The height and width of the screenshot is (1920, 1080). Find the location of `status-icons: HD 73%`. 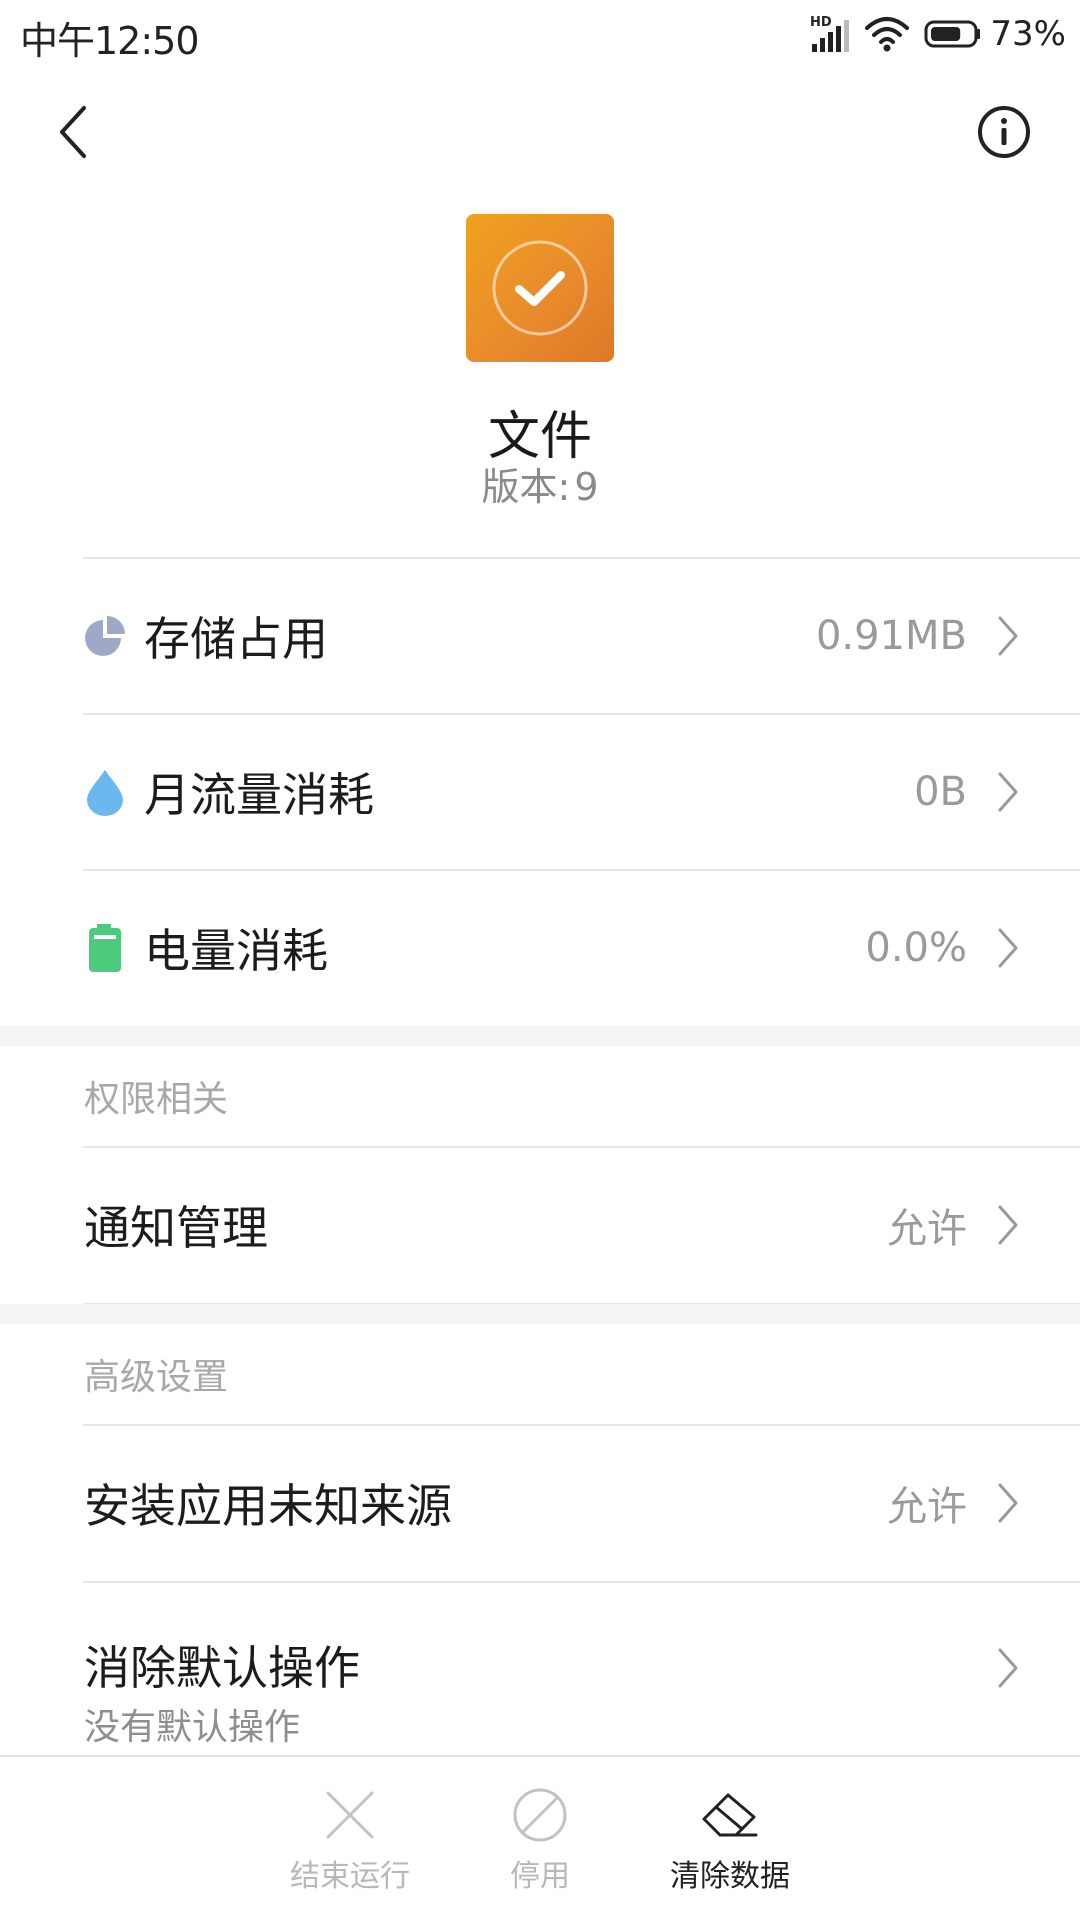

status-icons: HD 73% is located at coordinates (938, 34).